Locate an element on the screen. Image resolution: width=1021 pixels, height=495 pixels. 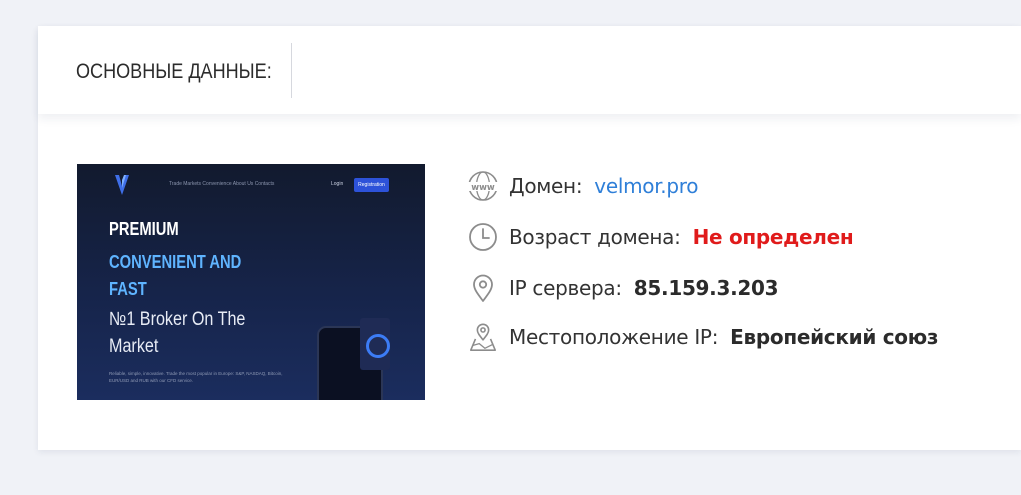
info-row-domain-age: Возраст домена: Не определен is located at coordinates (660, 237).